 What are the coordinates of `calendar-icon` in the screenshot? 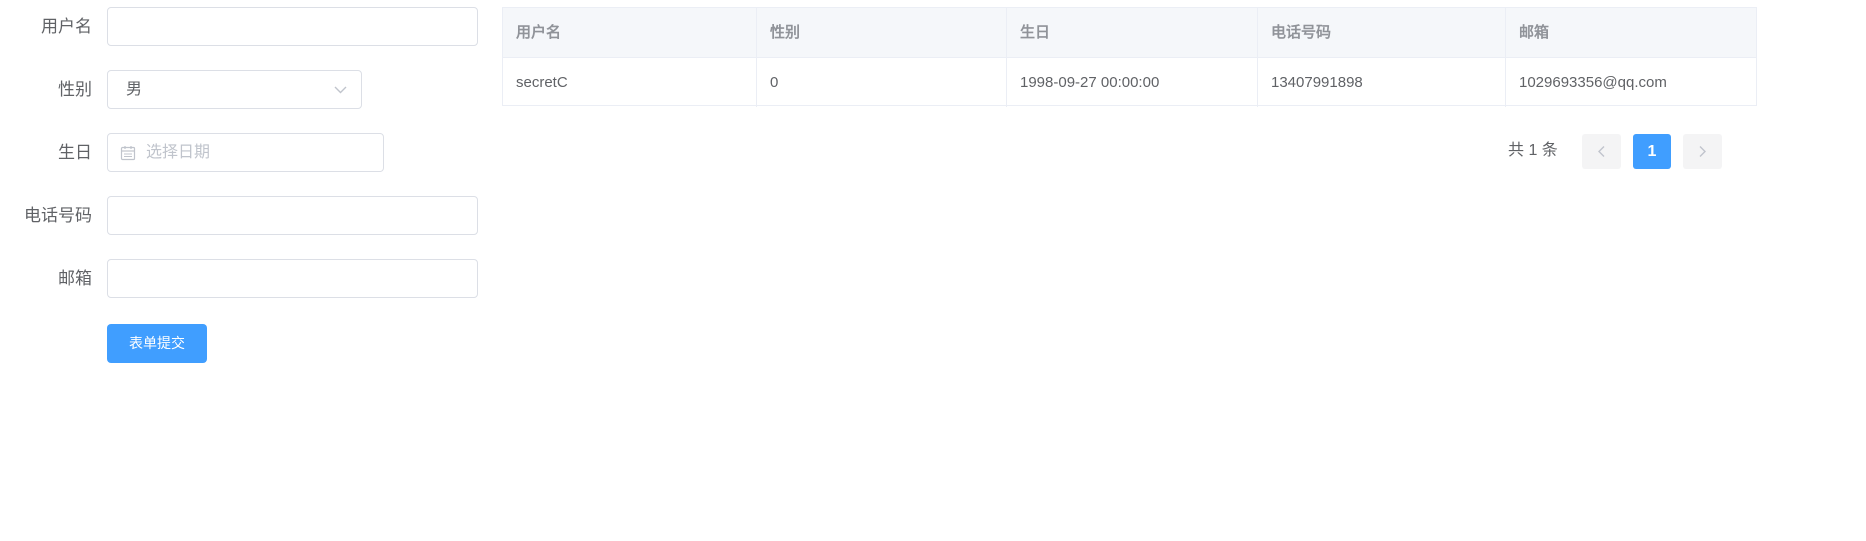 It's located at (128, 153).